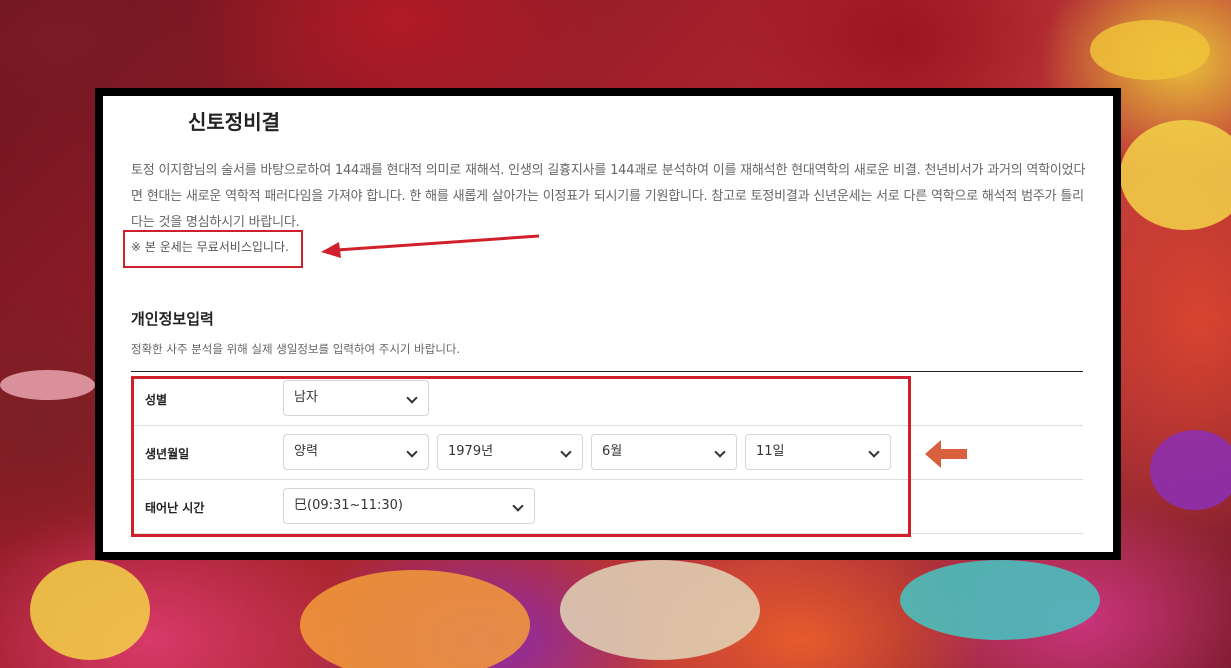  Describe the element at coordinates (607, 371) in the screenshot. I see `form-top-border` at that location.